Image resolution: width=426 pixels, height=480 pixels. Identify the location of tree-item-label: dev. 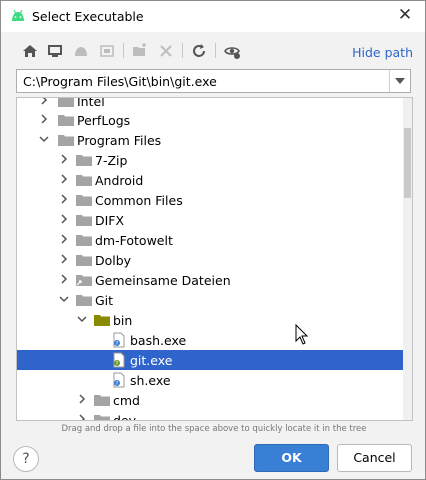
(125, 417).